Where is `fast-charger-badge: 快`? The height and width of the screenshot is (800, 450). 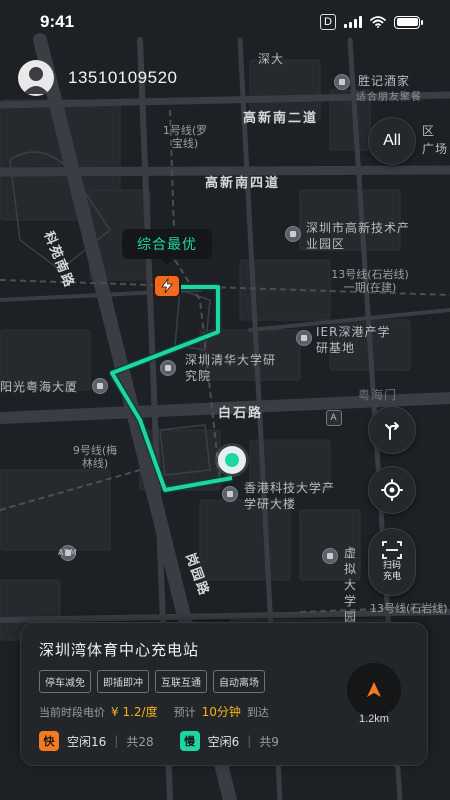 fast-charger-badge: 快 is located at coordinates (49, 741).